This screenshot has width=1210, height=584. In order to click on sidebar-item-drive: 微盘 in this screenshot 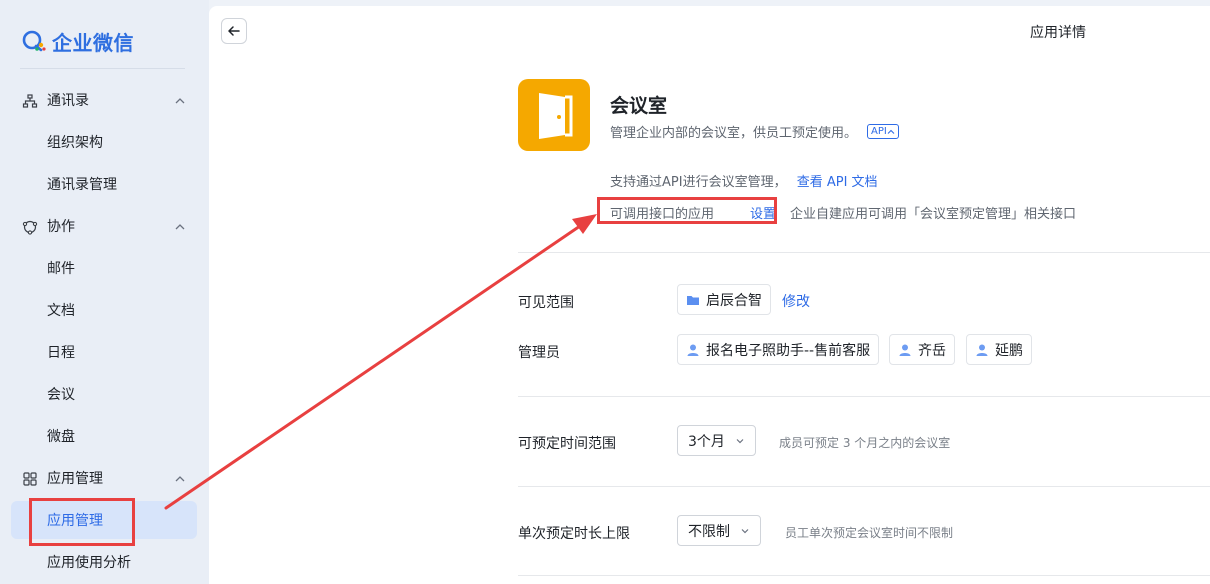, I will do `click(104, 436)`.